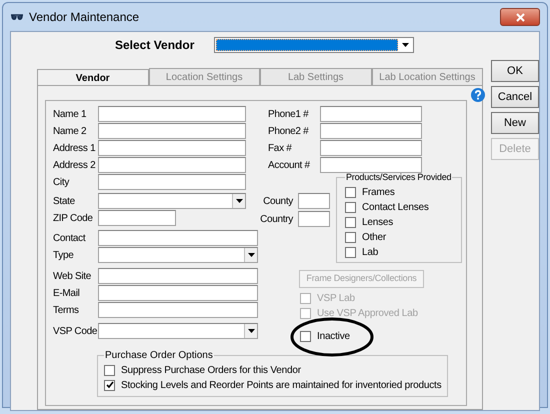 This screenshot has height=414, width=550. What do you see at coordinates (63, 255) in the screenshot?
I see `field-label: Type` at bounding box center [63, 255].